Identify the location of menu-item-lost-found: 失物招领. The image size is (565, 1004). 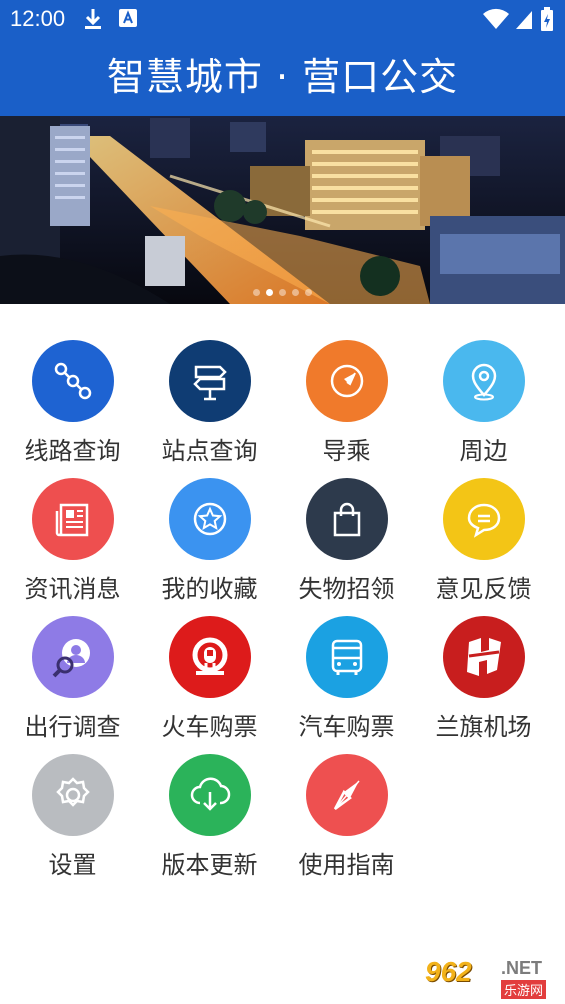
(346, 541).